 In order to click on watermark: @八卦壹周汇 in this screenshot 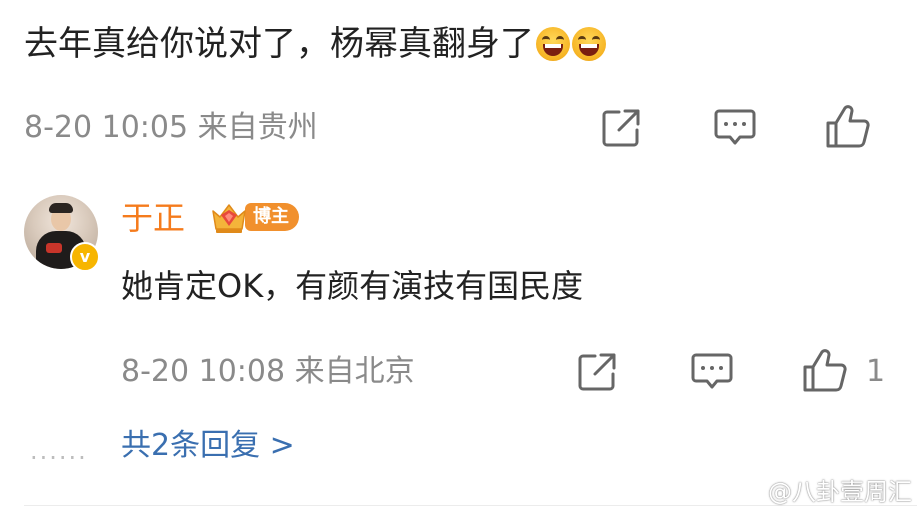, I will do `click(821, 492)`.